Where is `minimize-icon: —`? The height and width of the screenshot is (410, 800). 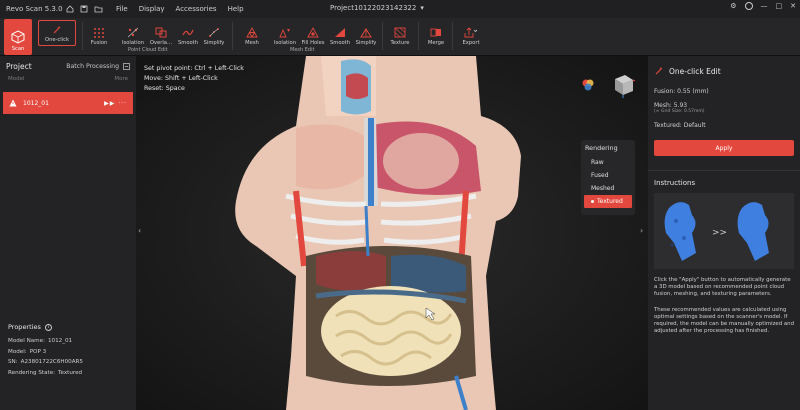
minimize-icon: — is located at coordinates (764, 6).